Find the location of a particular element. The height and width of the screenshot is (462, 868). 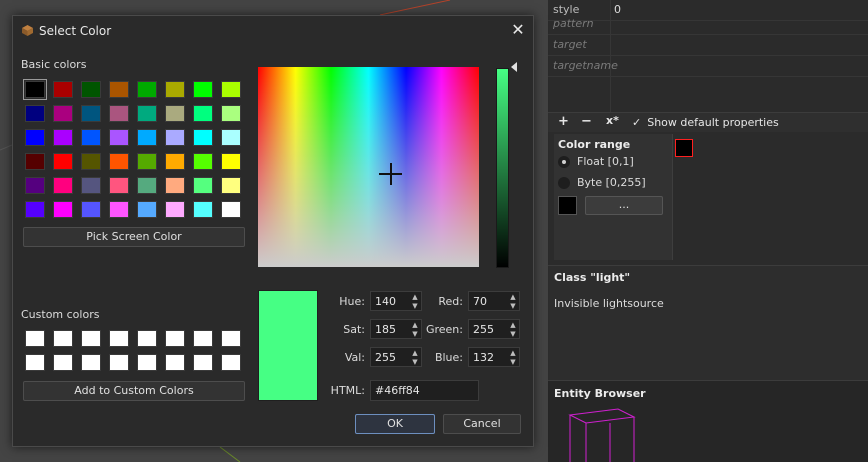

byte-radio is located at coordinates (564, 183).